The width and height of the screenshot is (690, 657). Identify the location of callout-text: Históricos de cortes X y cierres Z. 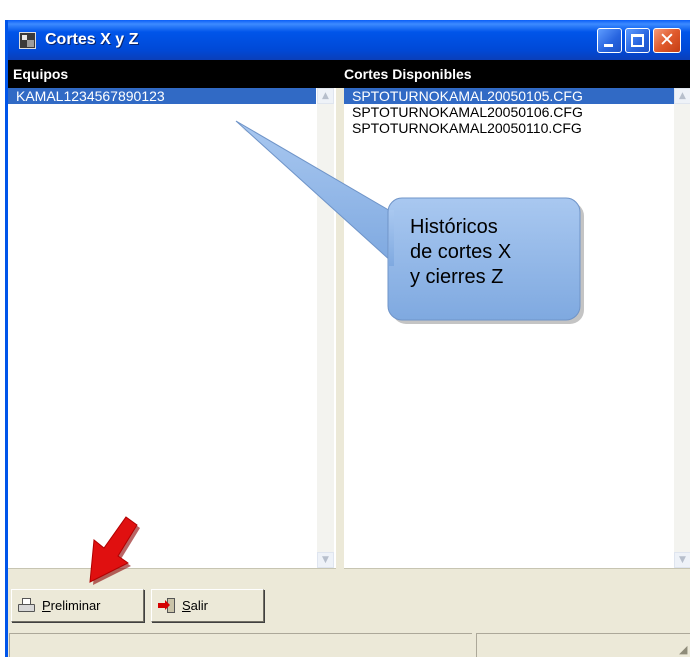
(490, 252).